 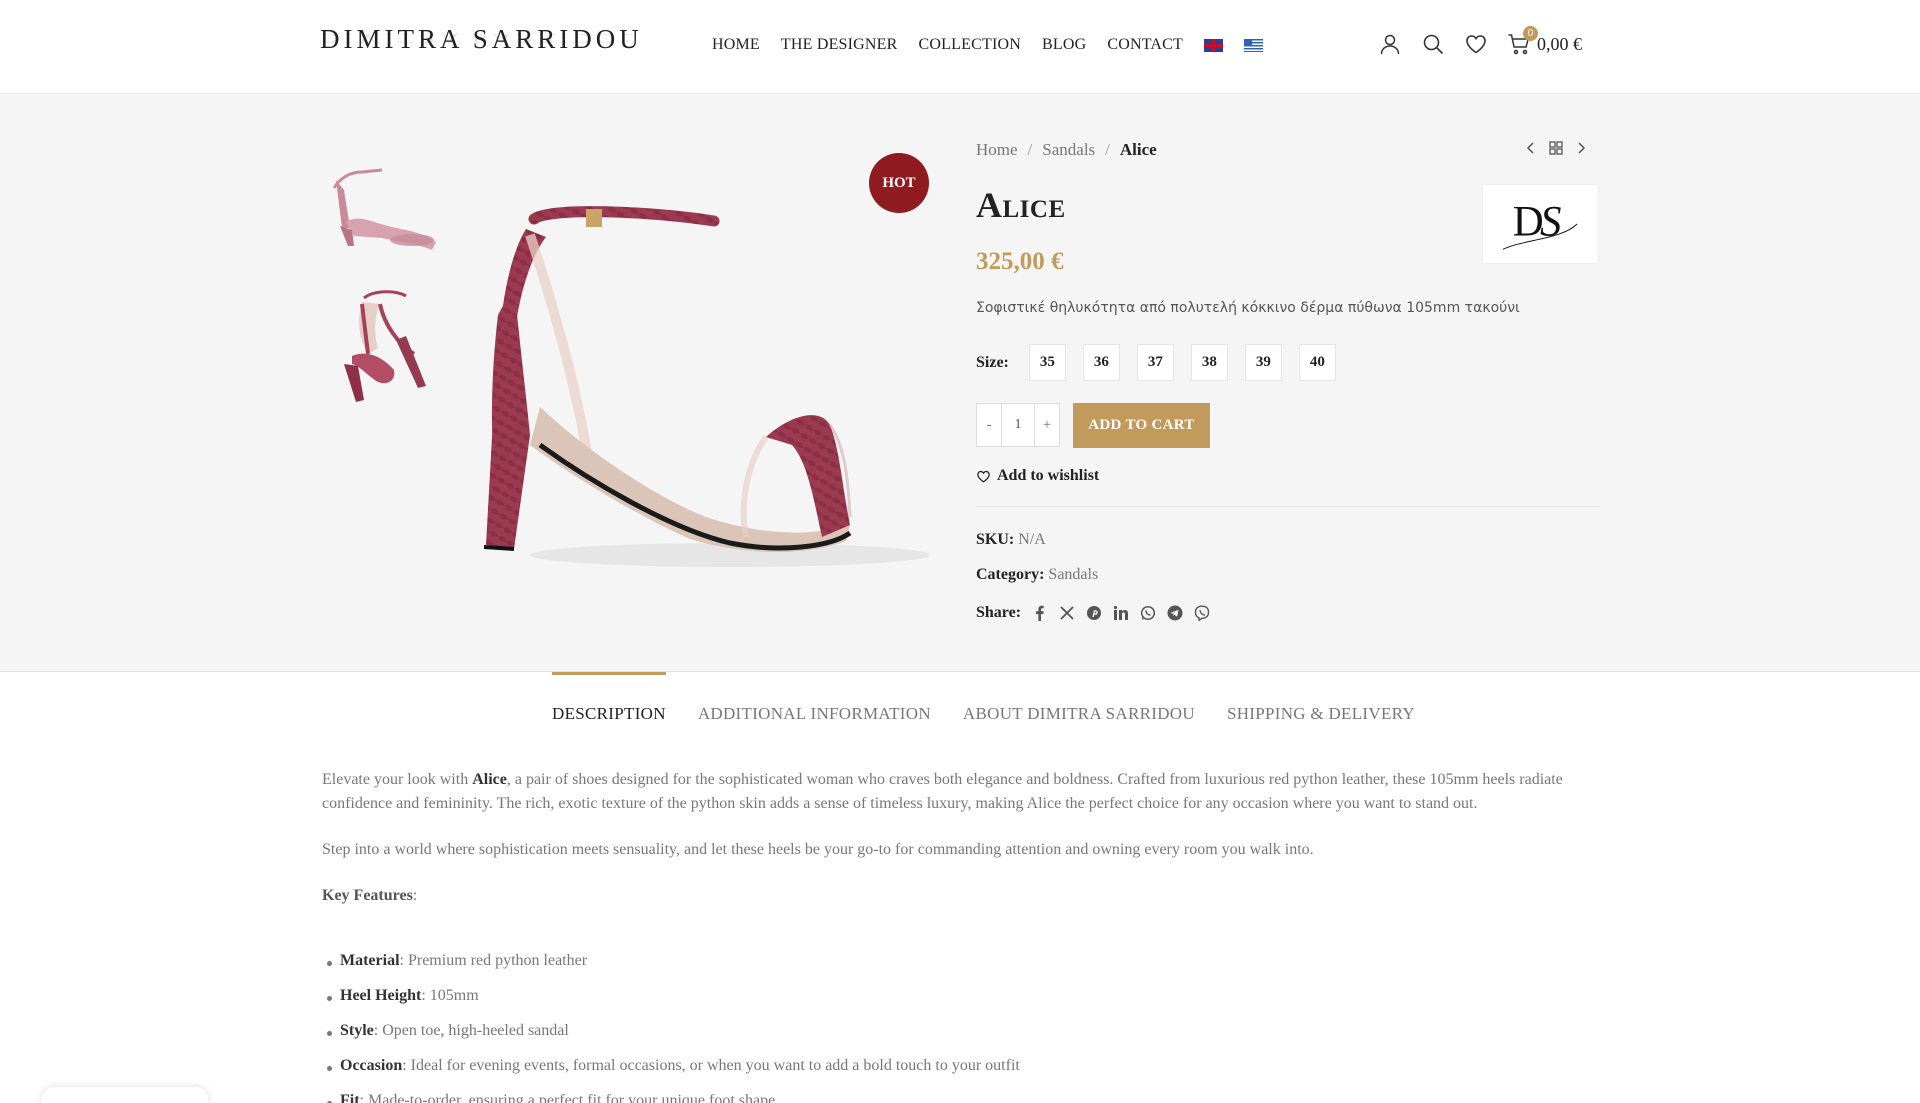 I want to click on linkedin-icon, so click(x=1121, y=613).